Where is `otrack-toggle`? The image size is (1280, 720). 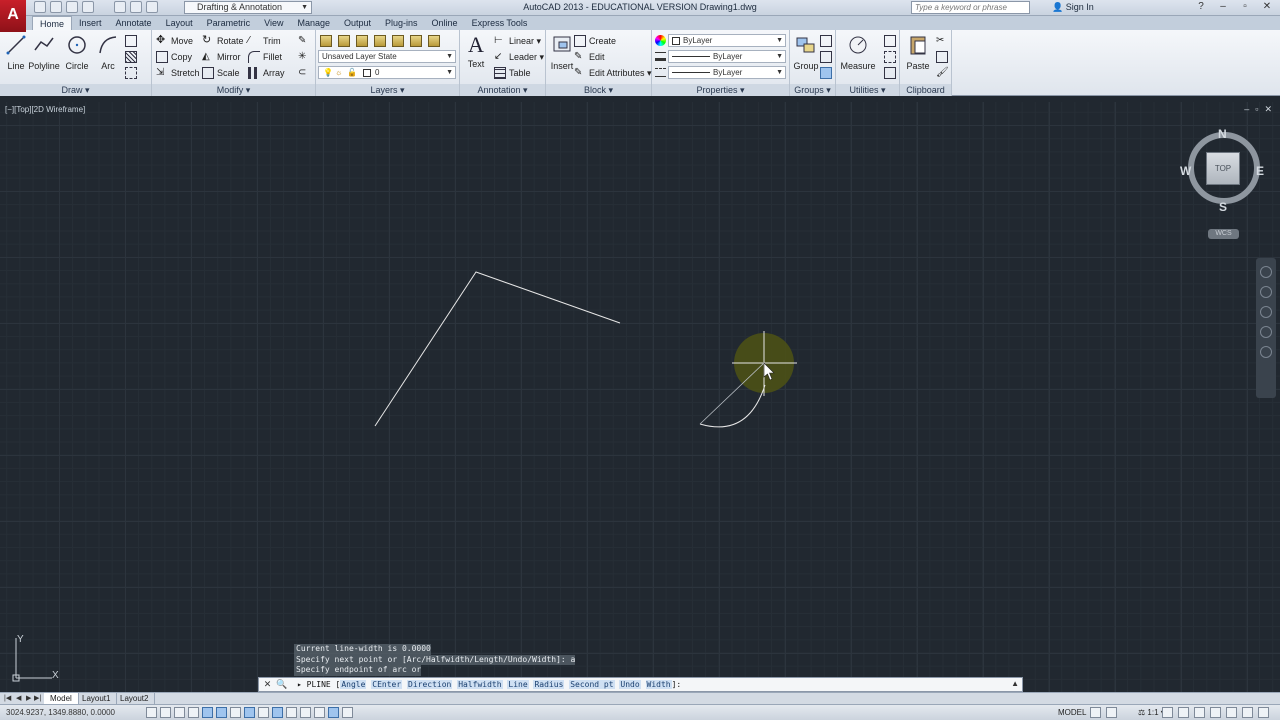
otrack-toggle is located at coordinates (249, 712).